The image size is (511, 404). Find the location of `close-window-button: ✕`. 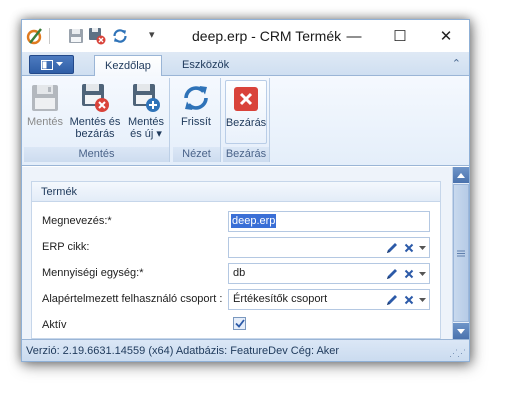

close-window-button: ✕ is located at coordinates (446, 36).